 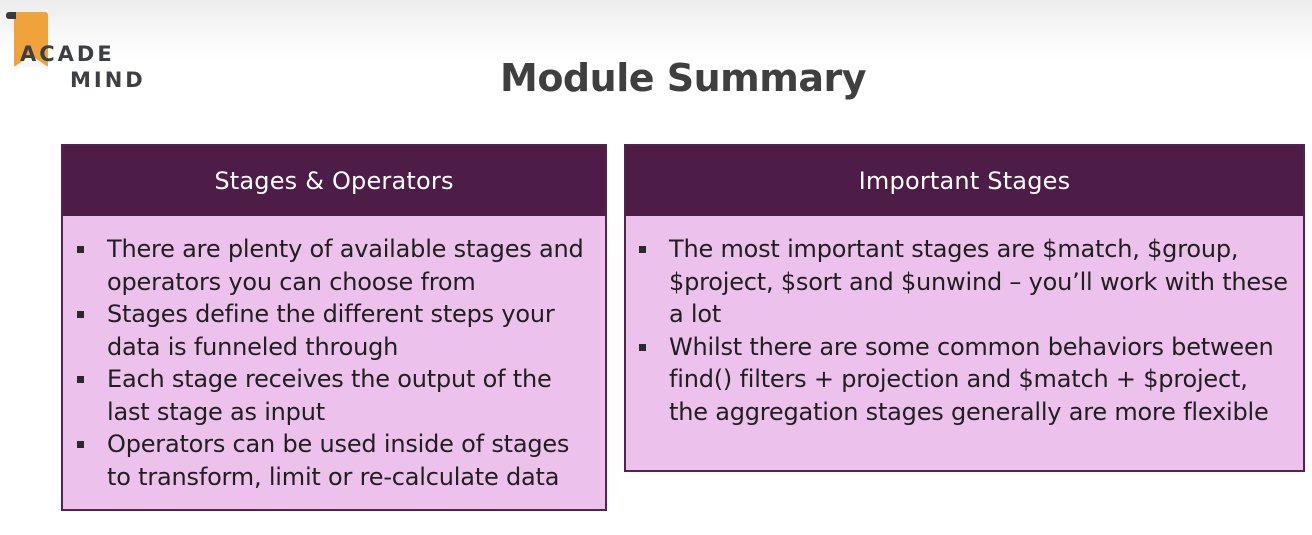 What do you see at coordinates (683, 78) in the screenshot?
I see `slide-title: Module Summary` at bounding box center [683, 78].